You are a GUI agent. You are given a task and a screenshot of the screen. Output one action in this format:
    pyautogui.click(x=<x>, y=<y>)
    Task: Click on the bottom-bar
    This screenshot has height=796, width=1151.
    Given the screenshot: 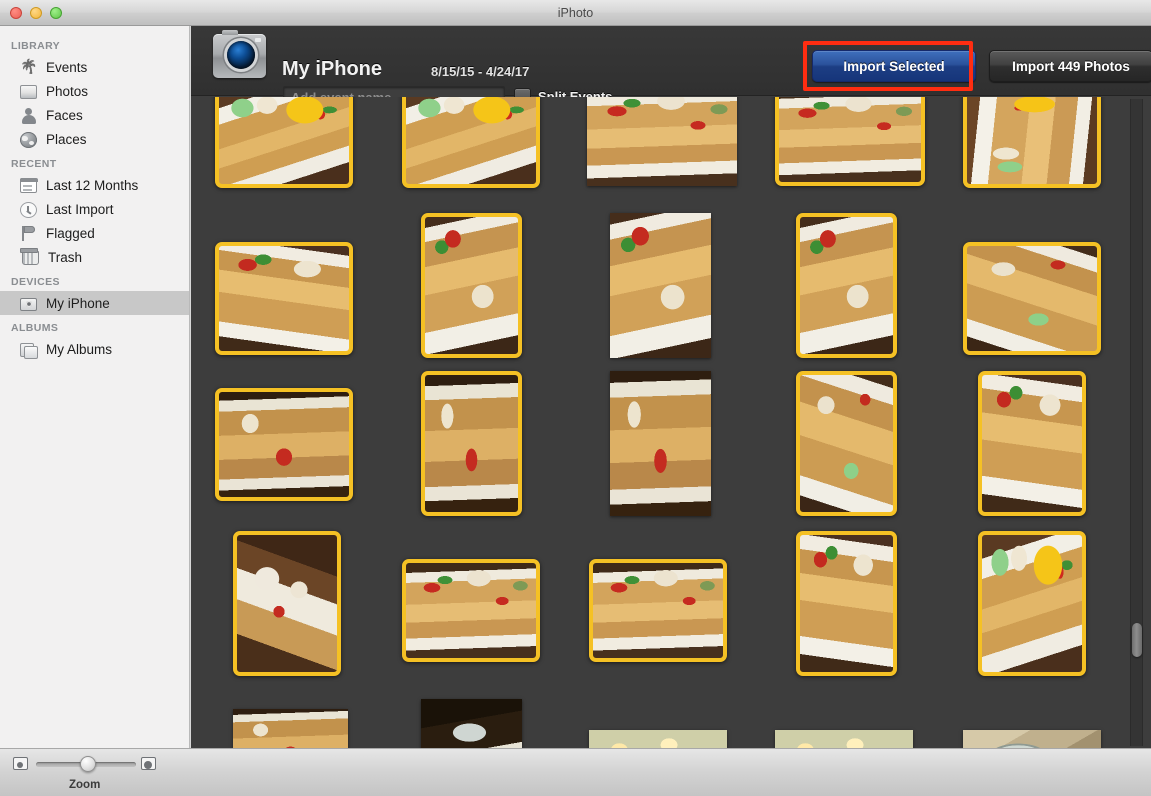 What is the action you would take?
    pyautogui.click(x=575, y=772)
    